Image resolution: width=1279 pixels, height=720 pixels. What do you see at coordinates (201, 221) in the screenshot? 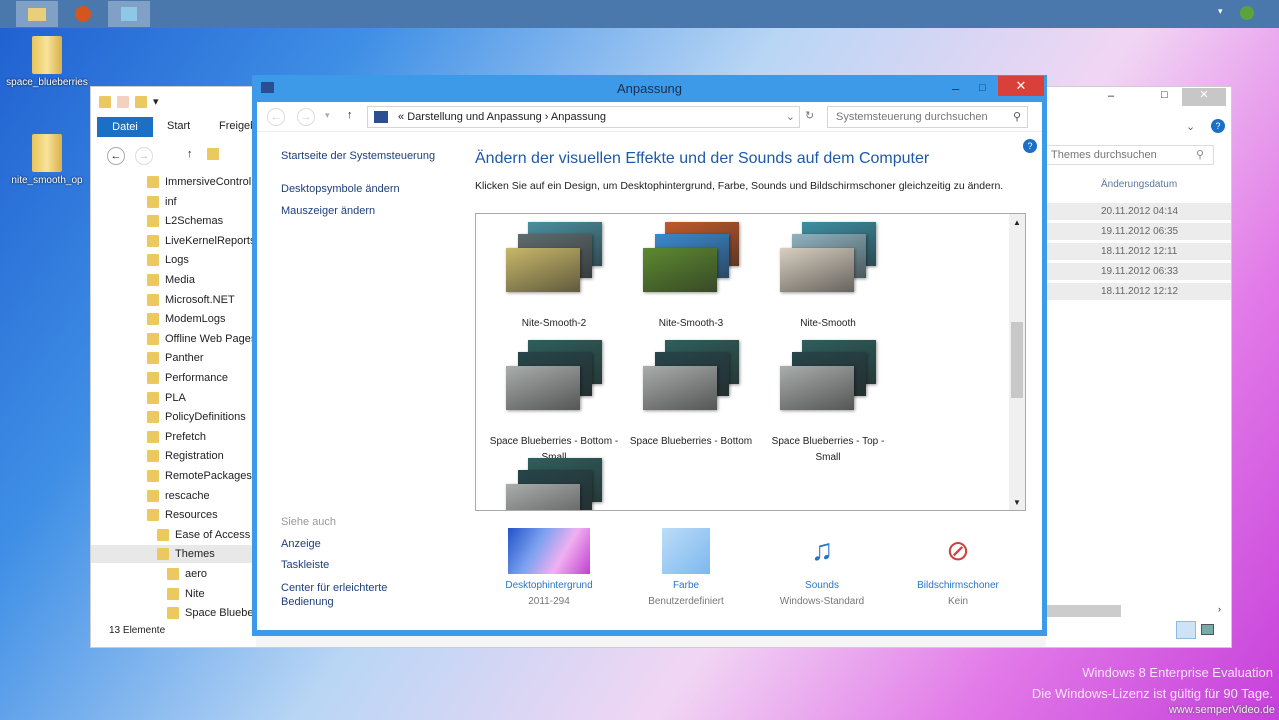
I see `tree-item: L2Schemas` at bounding box center [201, 221].